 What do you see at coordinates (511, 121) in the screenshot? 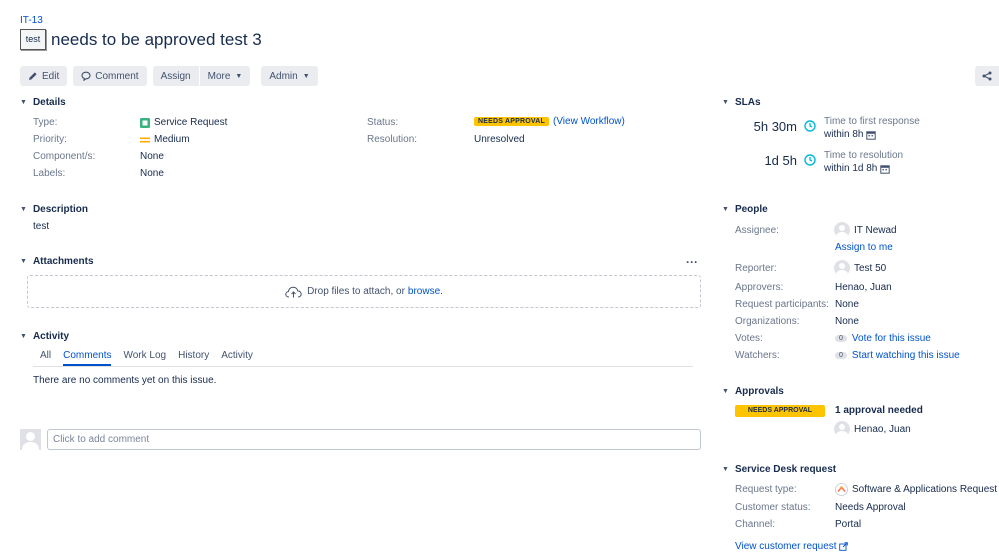
I see `status-lozenge: NEEDS APPROVAL` at bounding box center [511, 121].